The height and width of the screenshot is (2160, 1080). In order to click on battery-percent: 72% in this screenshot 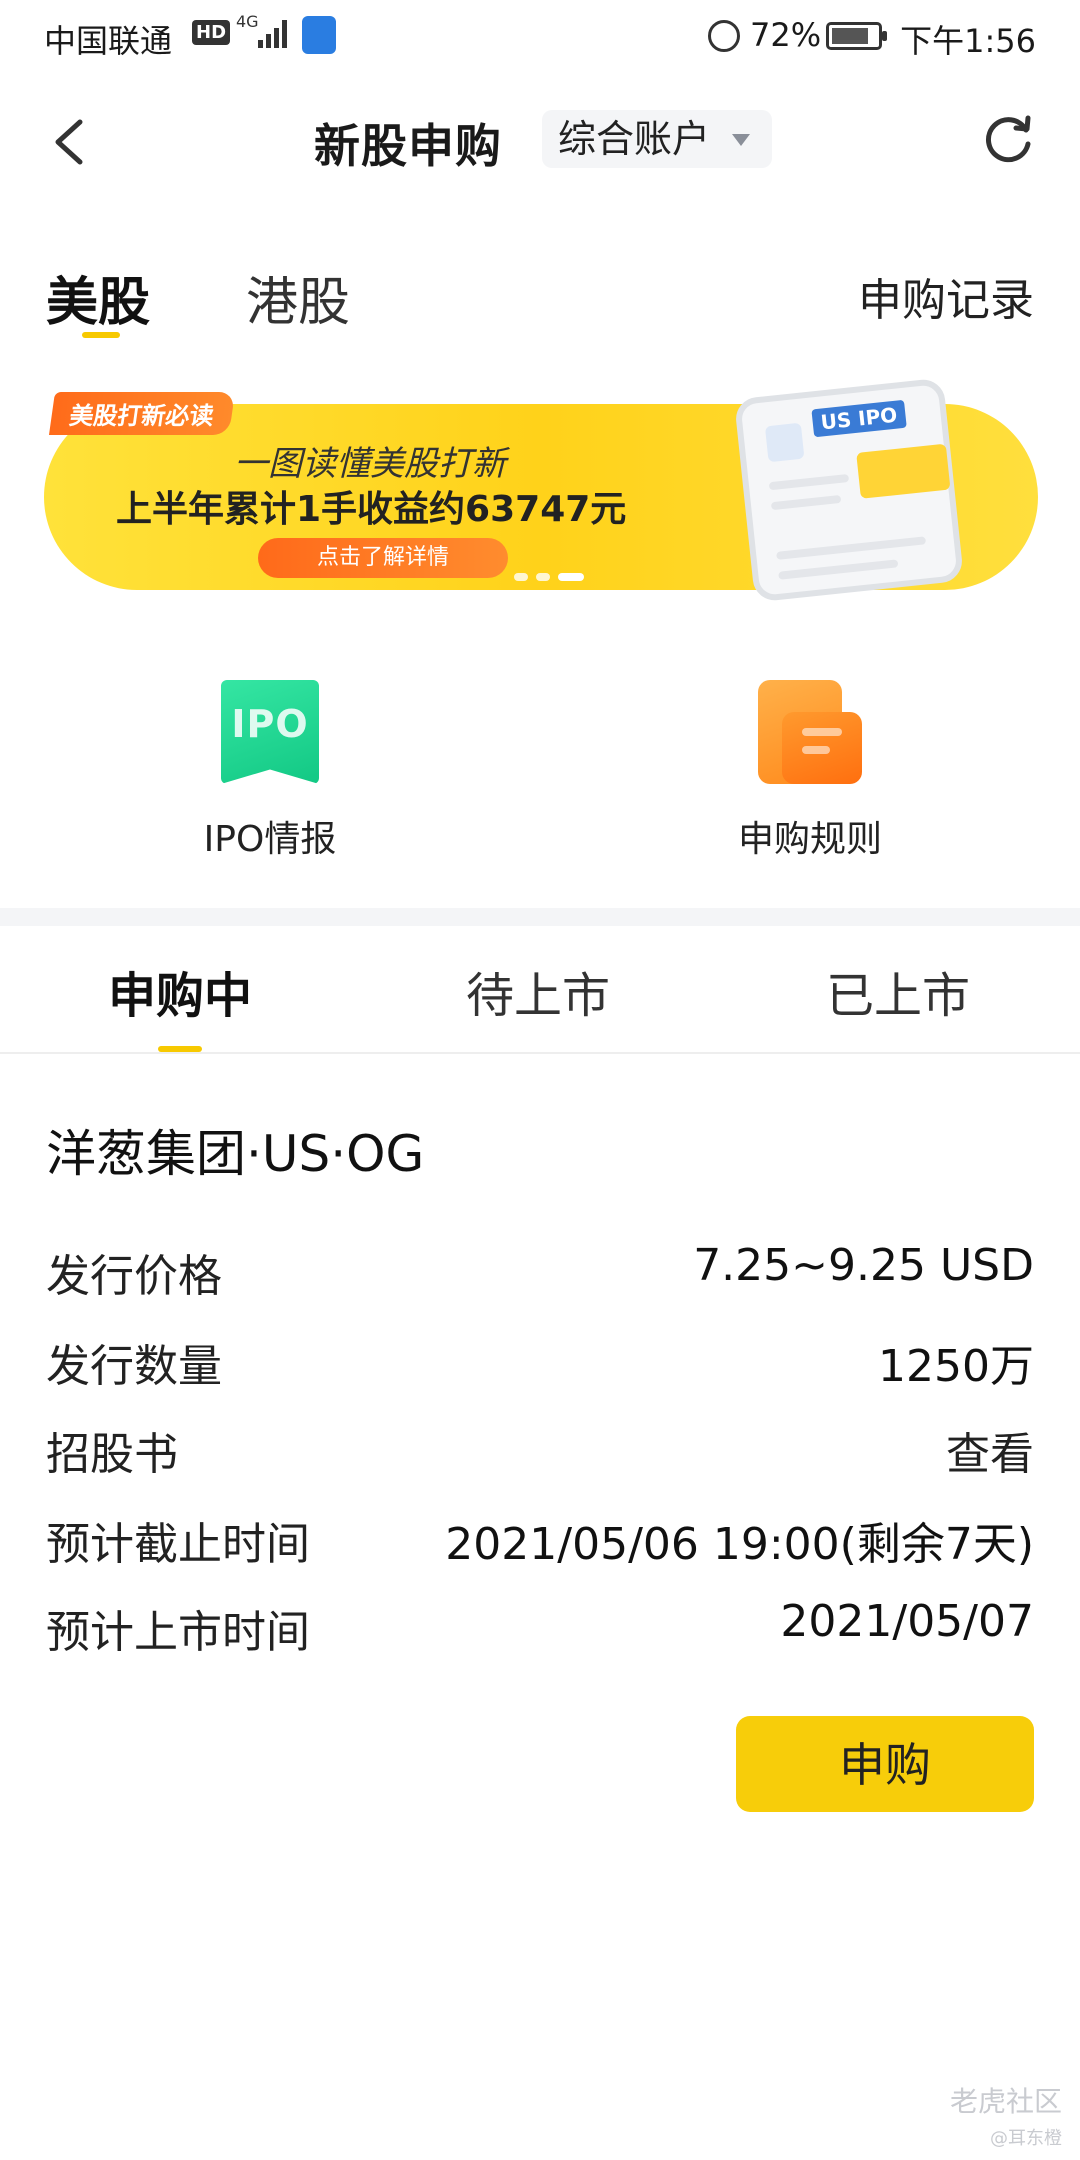, I will do `click(786, 35)`.